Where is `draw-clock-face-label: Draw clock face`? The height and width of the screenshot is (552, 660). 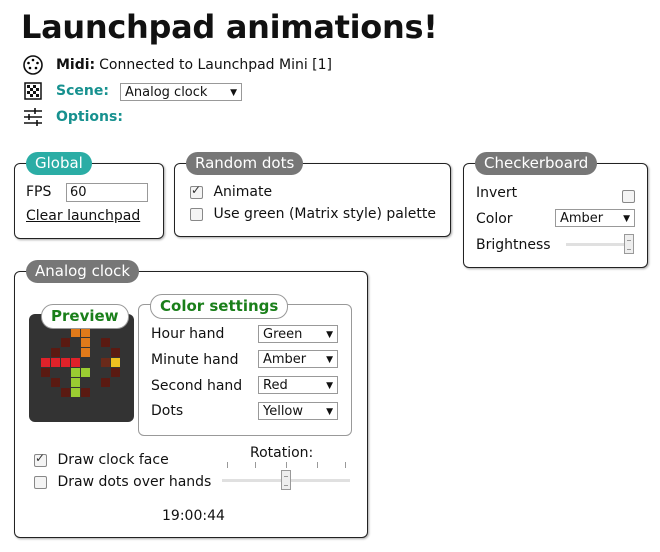 draw-clock-face-label: Draw clock face is located at coordinates (113, 460).